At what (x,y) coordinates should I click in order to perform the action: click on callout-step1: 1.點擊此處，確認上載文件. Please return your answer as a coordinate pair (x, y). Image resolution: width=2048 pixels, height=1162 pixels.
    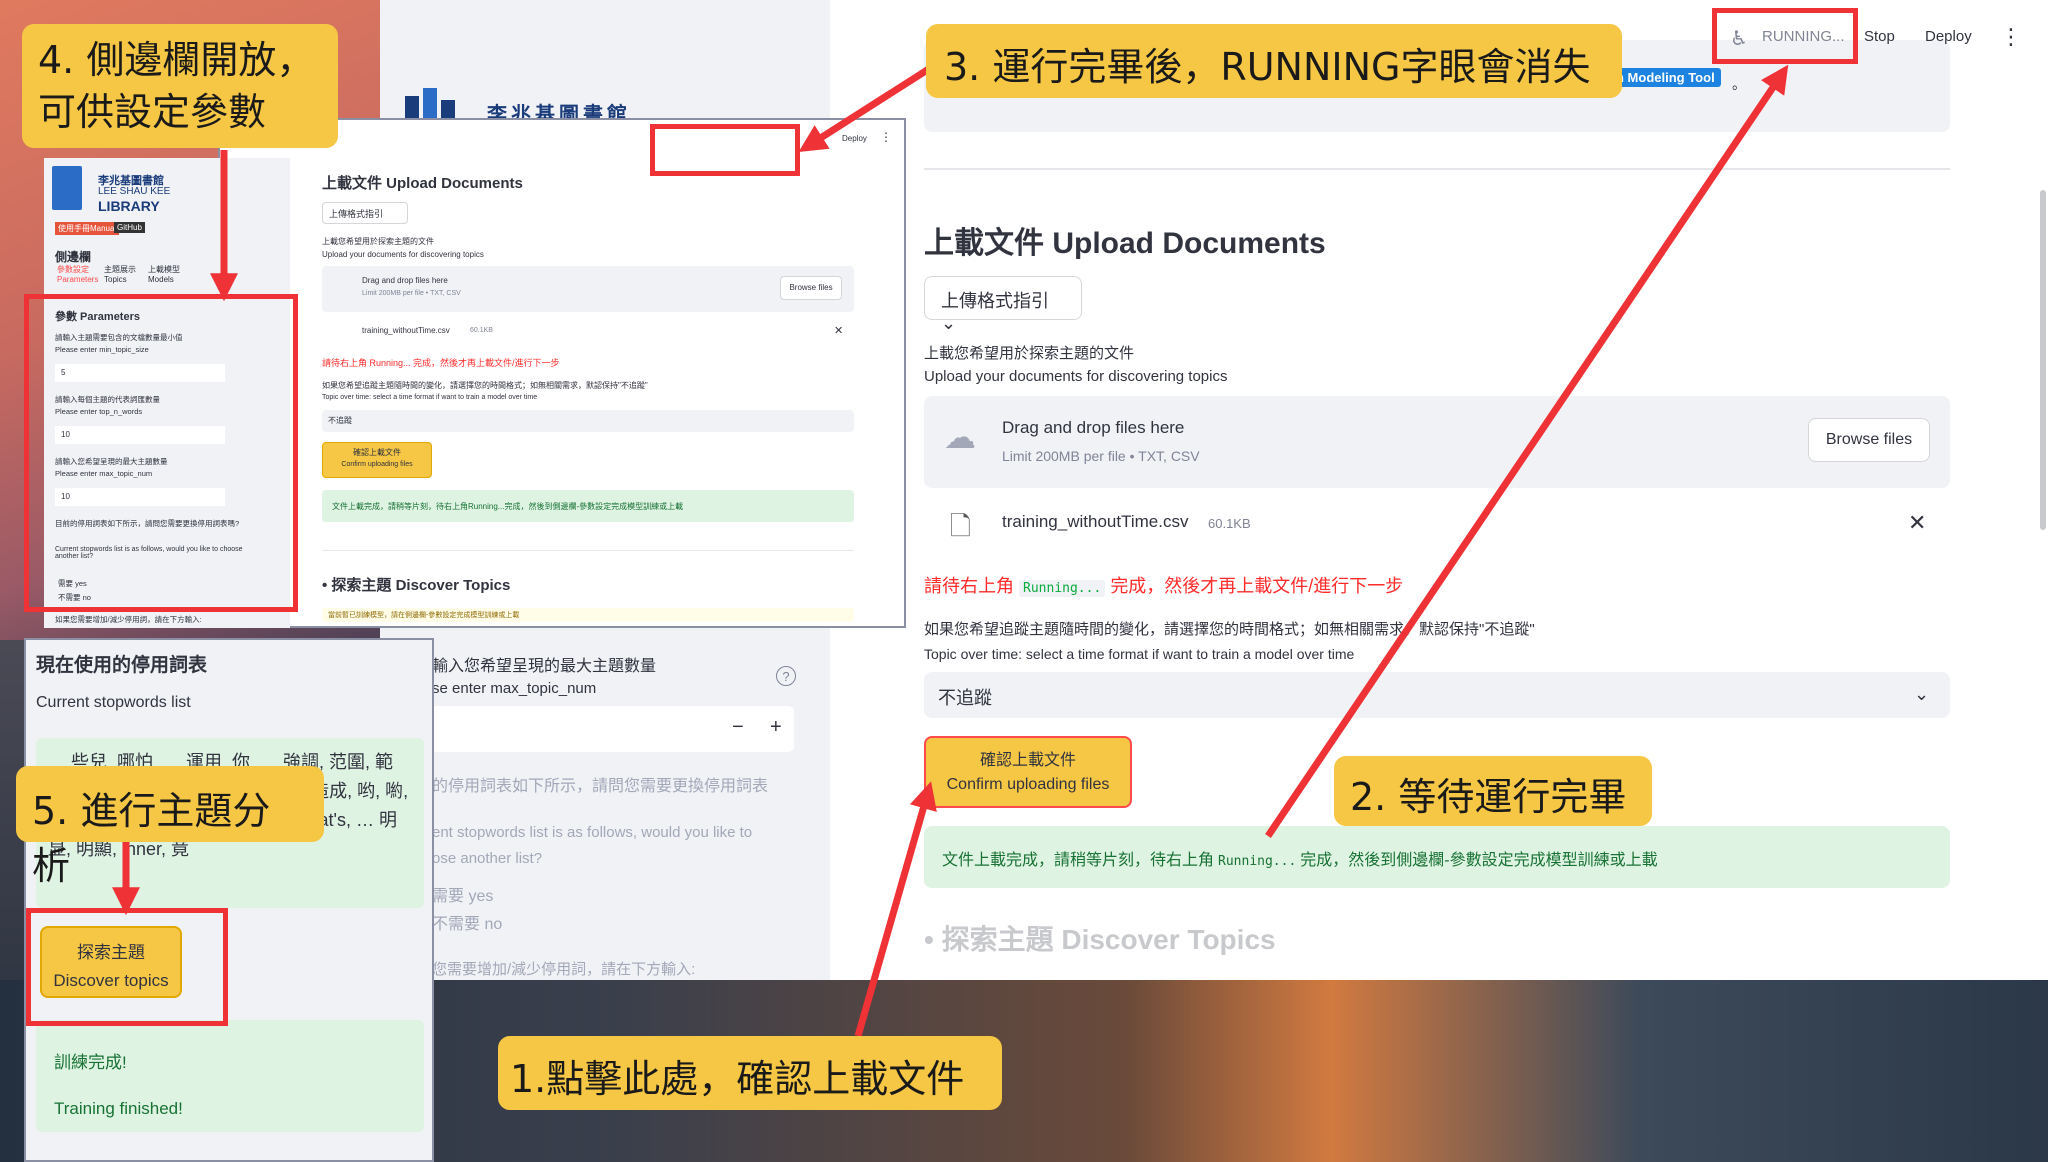
    Looking at the image, I should click on (750, 1073).